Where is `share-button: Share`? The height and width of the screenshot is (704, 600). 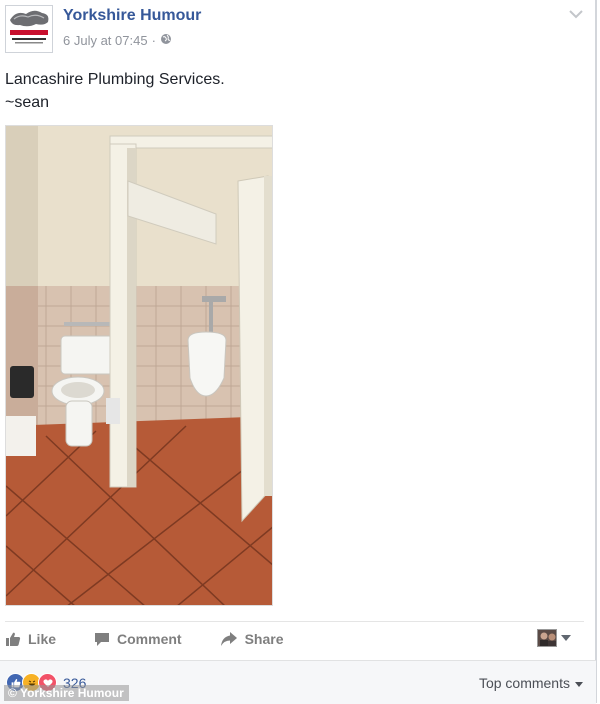
share-button: Share is located at coordinates (252, 639).